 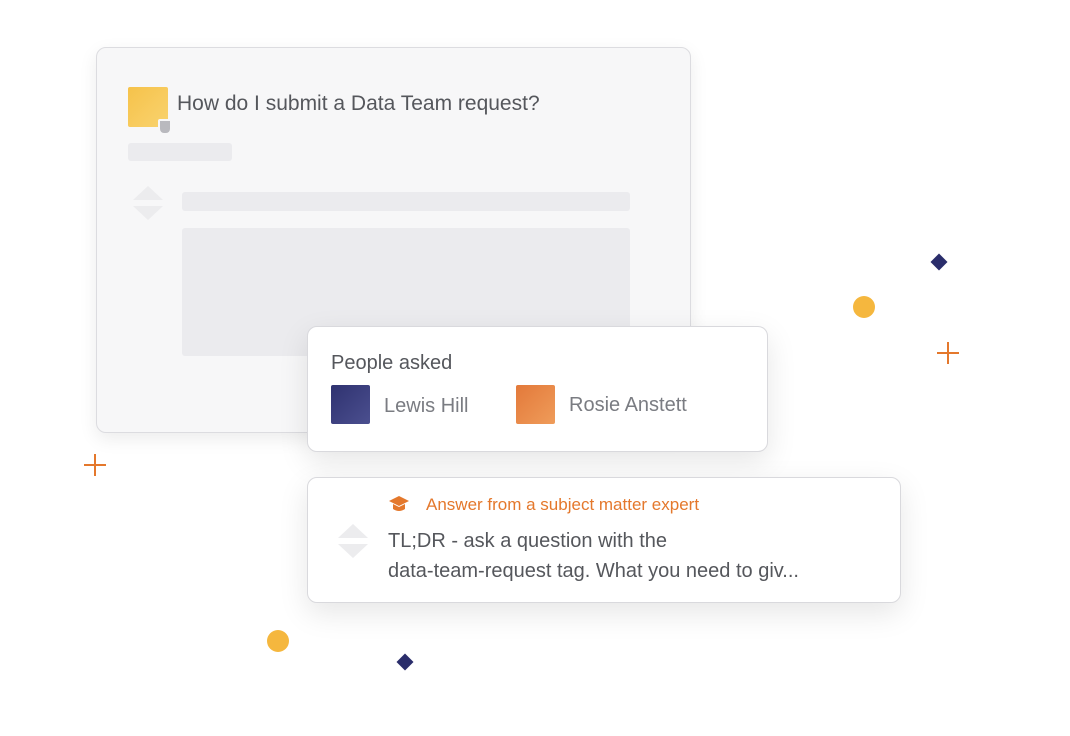 What do you see at coordinates (628, 405) in the screenshot?
I see `person-name: Rosie Anstett` at bounding box center [628, 405].